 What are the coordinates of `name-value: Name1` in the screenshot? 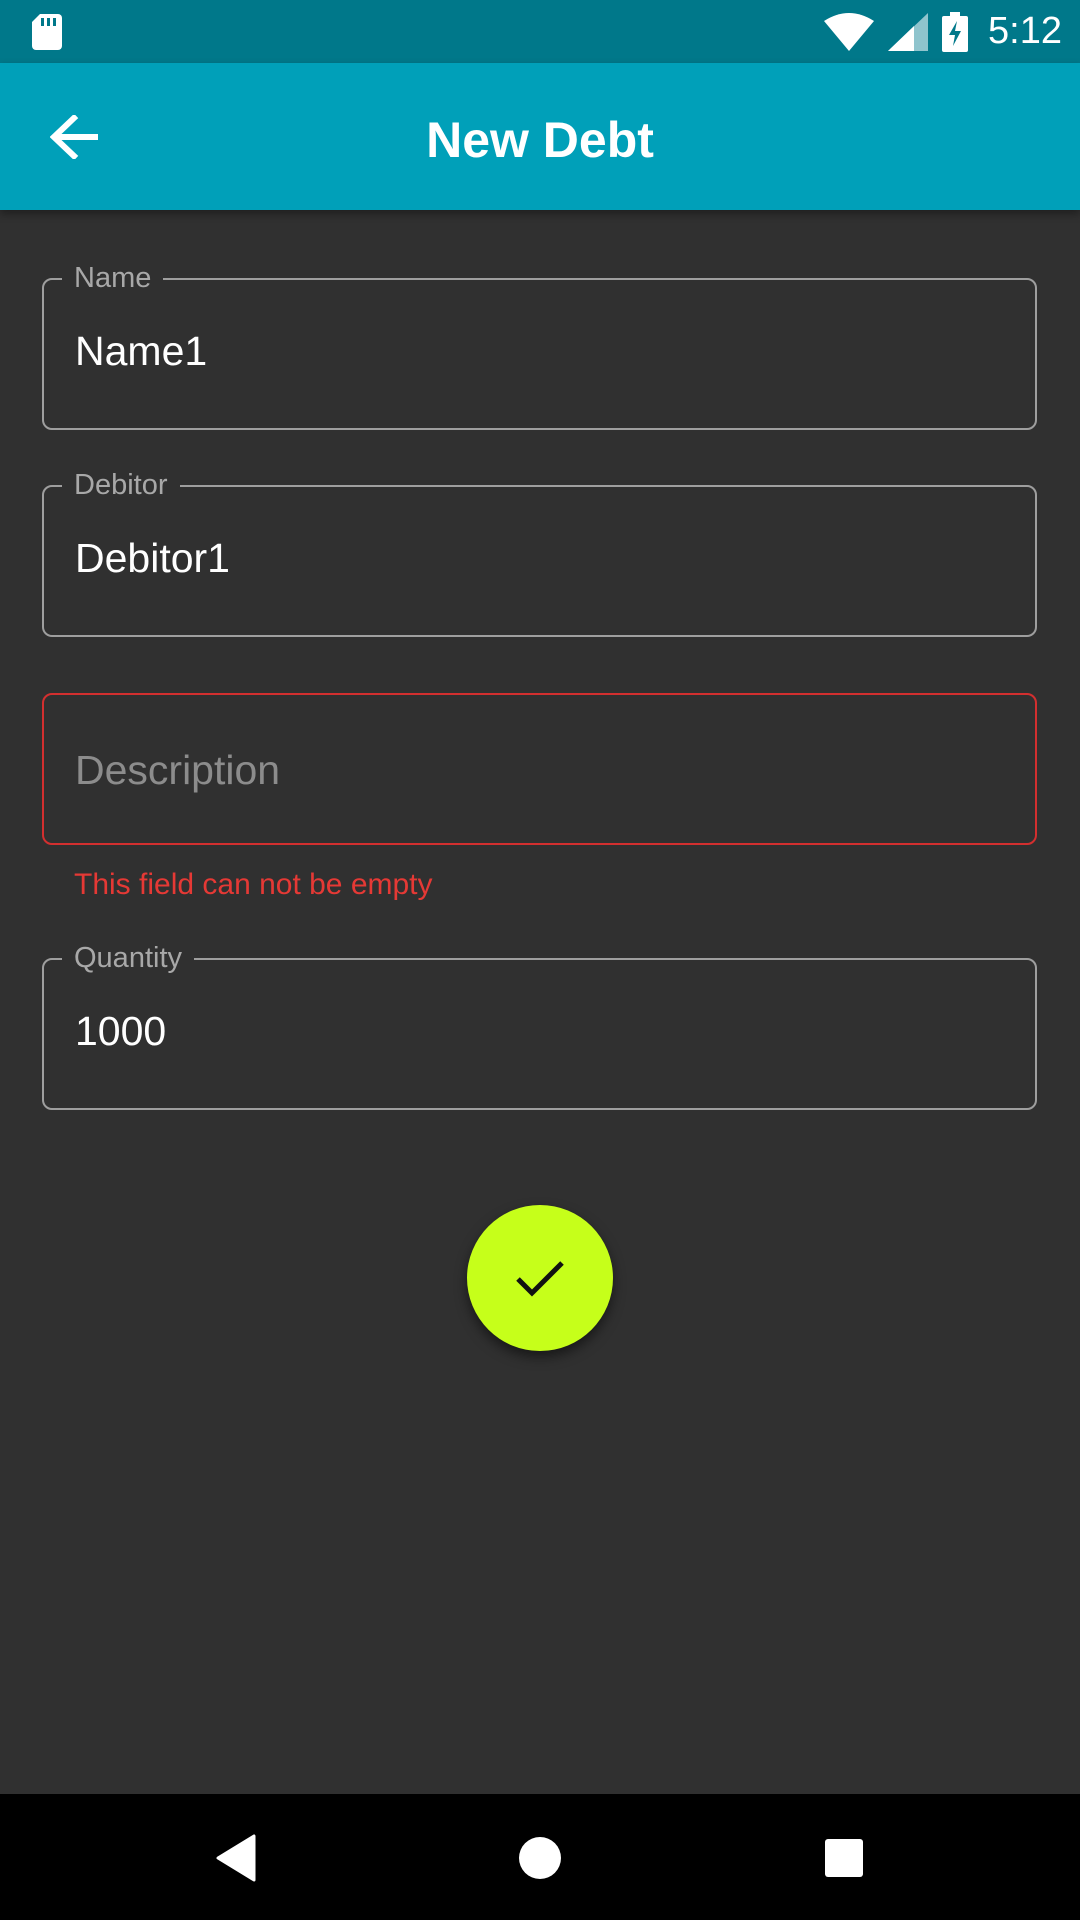 It's located at (141, 351).